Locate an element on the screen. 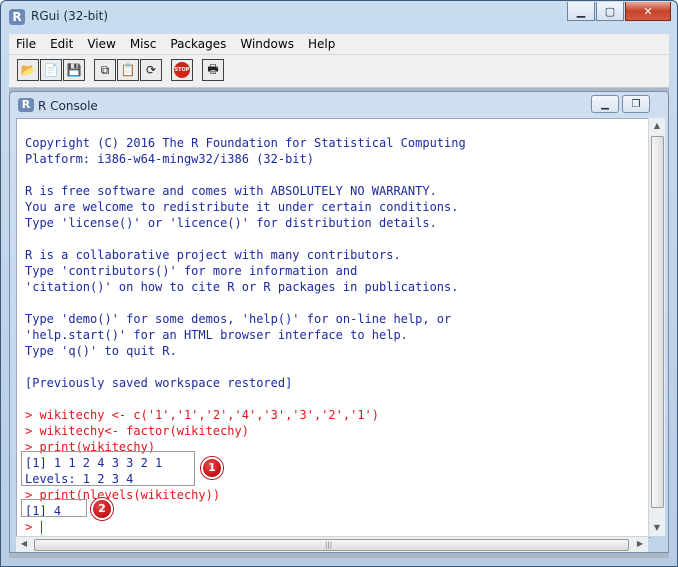 Image resolution: width=678 pixels, height=567 pixels. menu-edit: Edit is located at coordinates (61, 44).